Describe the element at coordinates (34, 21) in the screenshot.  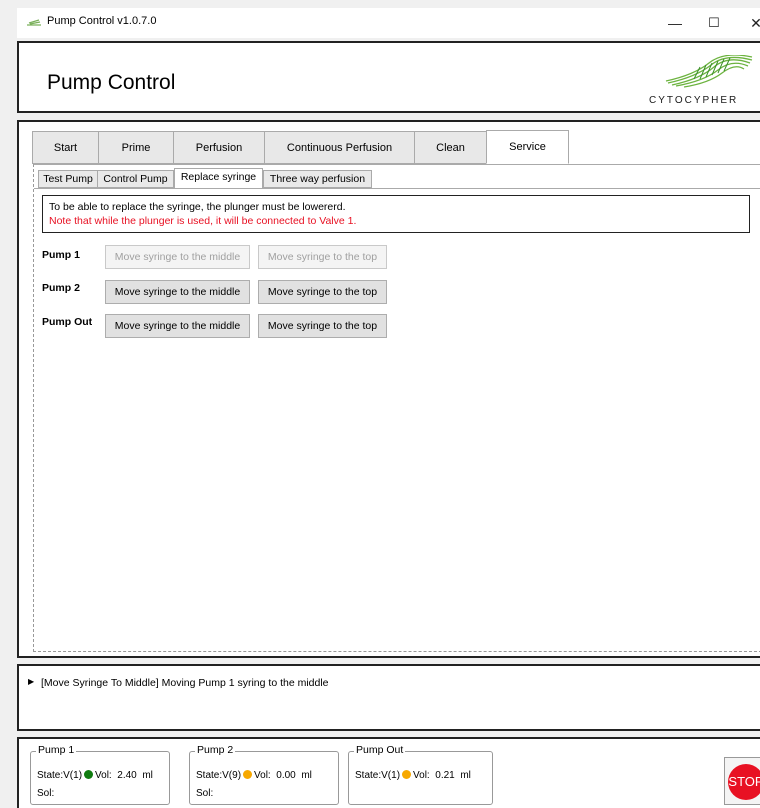
I see `app-icon` at that location.